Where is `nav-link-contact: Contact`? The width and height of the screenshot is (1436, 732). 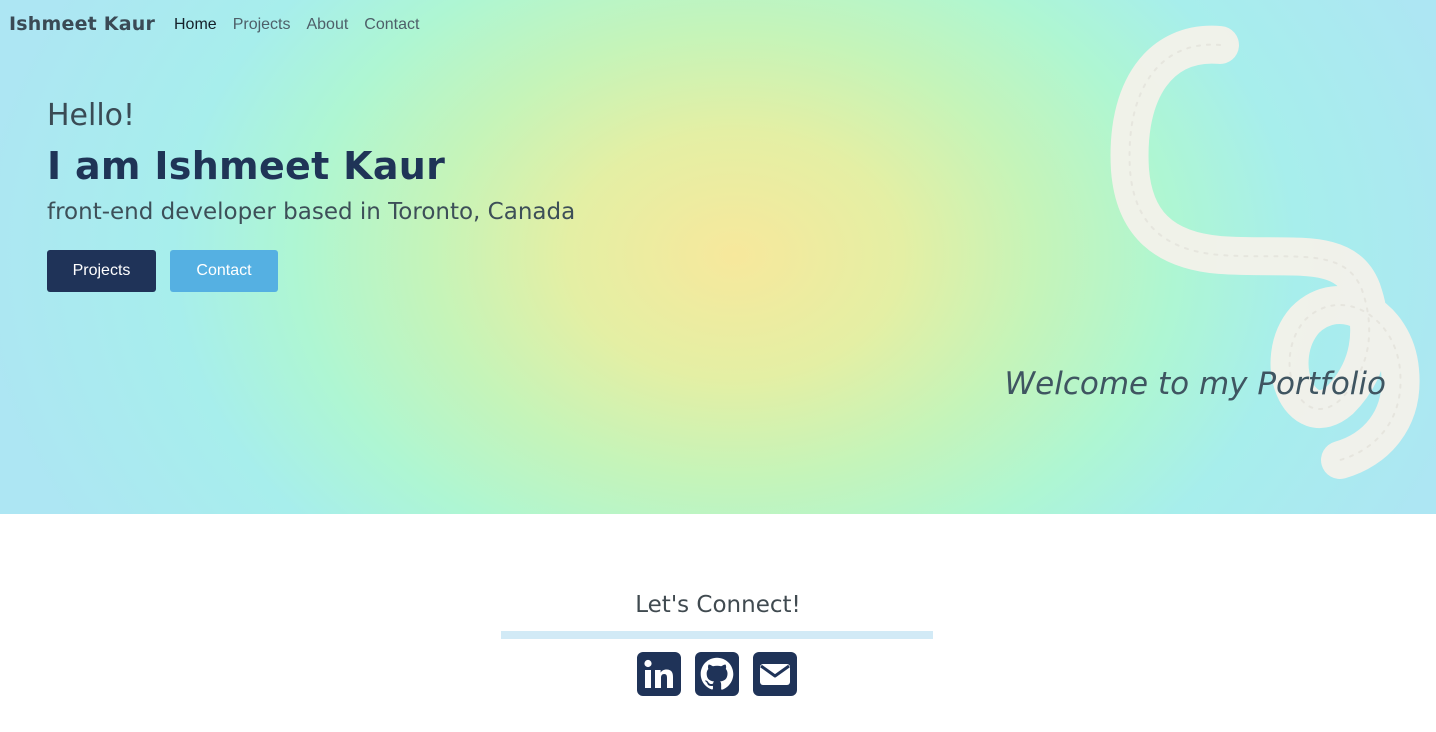
nav-link-contact: Contact is located at coordinates (391, 25).